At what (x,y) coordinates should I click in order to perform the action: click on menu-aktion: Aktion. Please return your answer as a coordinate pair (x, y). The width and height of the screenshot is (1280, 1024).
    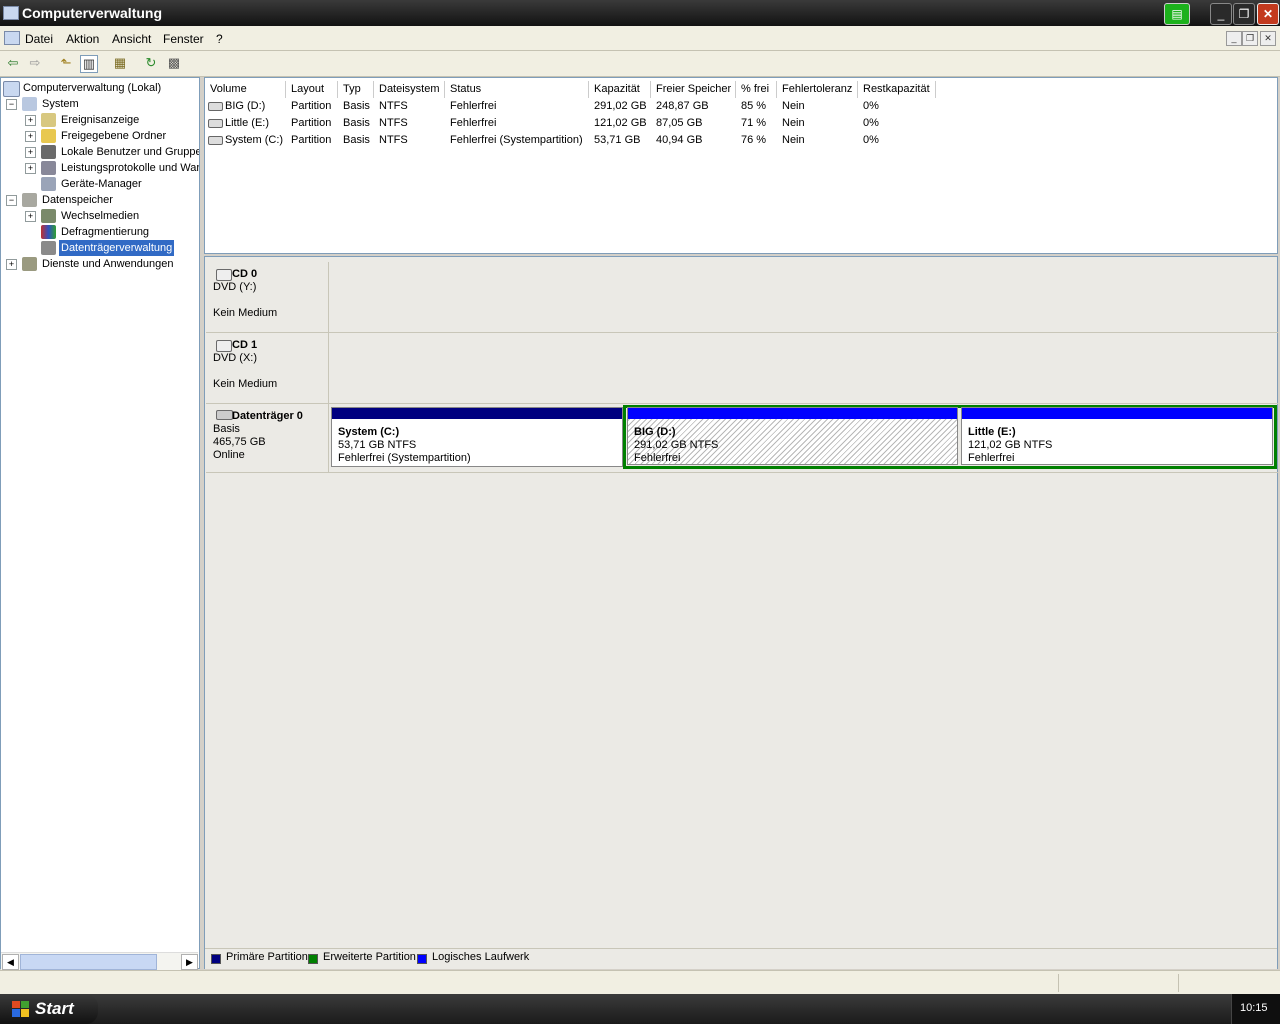
    Looking at the image, I should click on (82, 39).